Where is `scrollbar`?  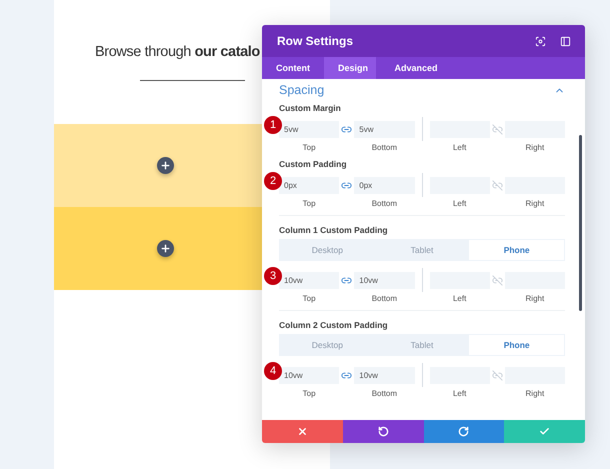
scrollbar is located at coordinates (580, 223).